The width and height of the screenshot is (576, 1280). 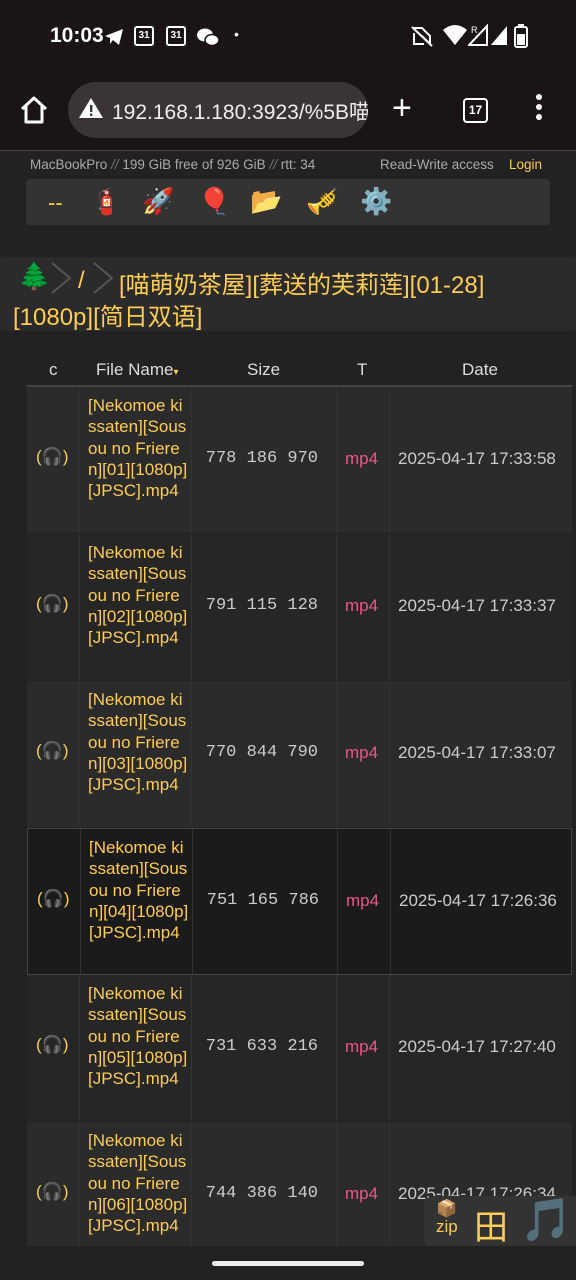 What do you see at coordinates (480, 370) in the screenshot?
I see `col-header-date: Date` at bounding box center [480, 370].